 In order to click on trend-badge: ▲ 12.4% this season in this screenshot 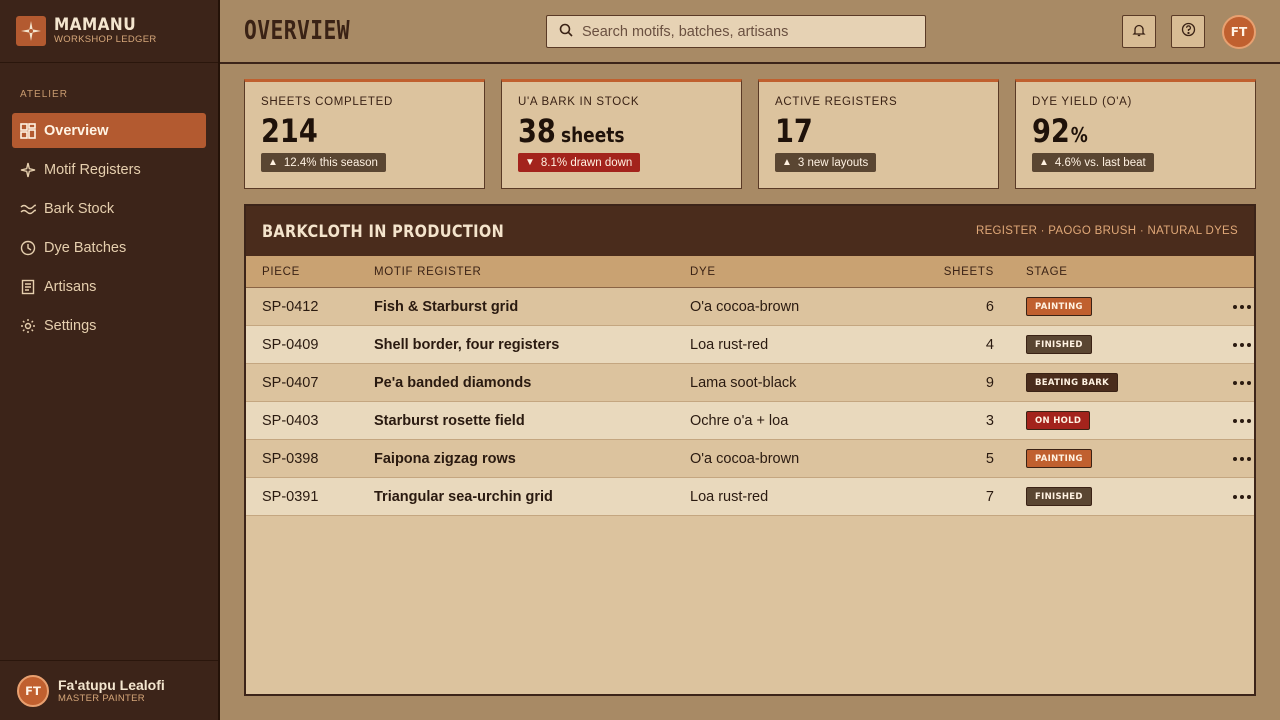, I will do `click(323, 162)`.